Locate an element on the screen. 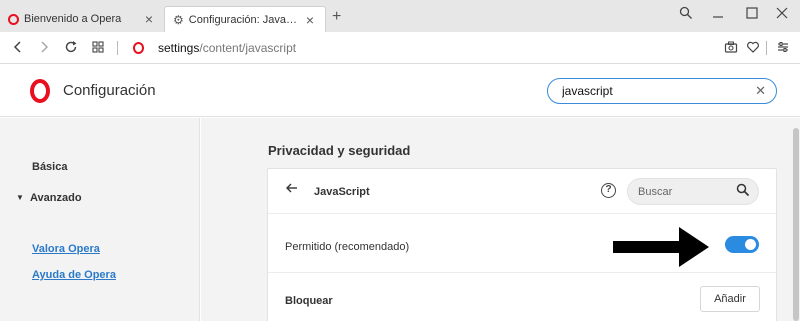 This screenshot has width=800, height=321. address-bar: settings/content/javascript is located at coordinates (400, 48).